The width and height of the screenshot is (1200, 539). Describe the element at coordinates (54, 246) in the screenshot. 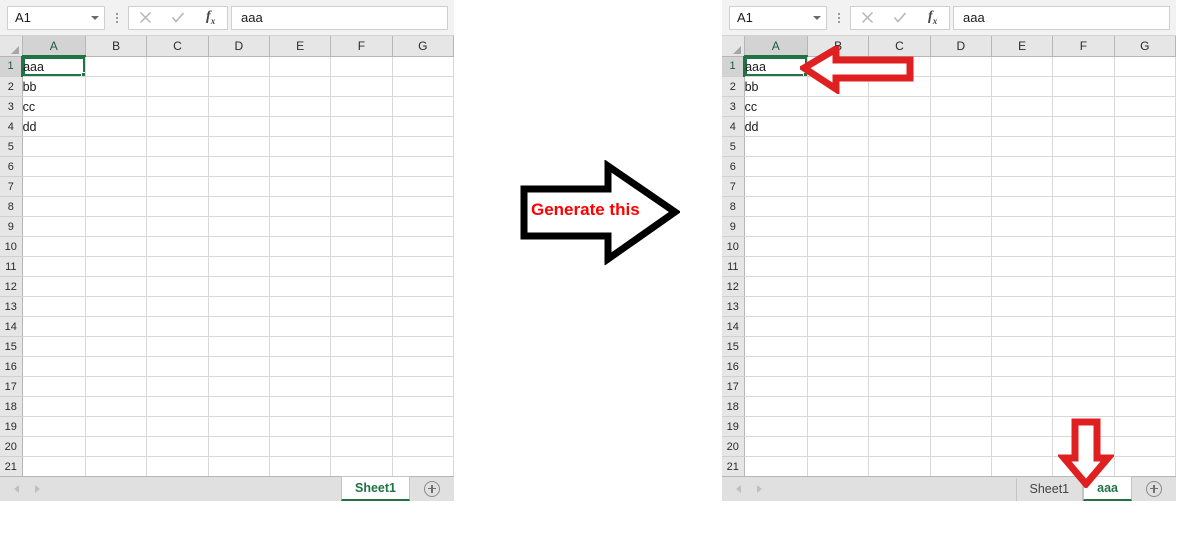

I see `cell-a10` at that location.